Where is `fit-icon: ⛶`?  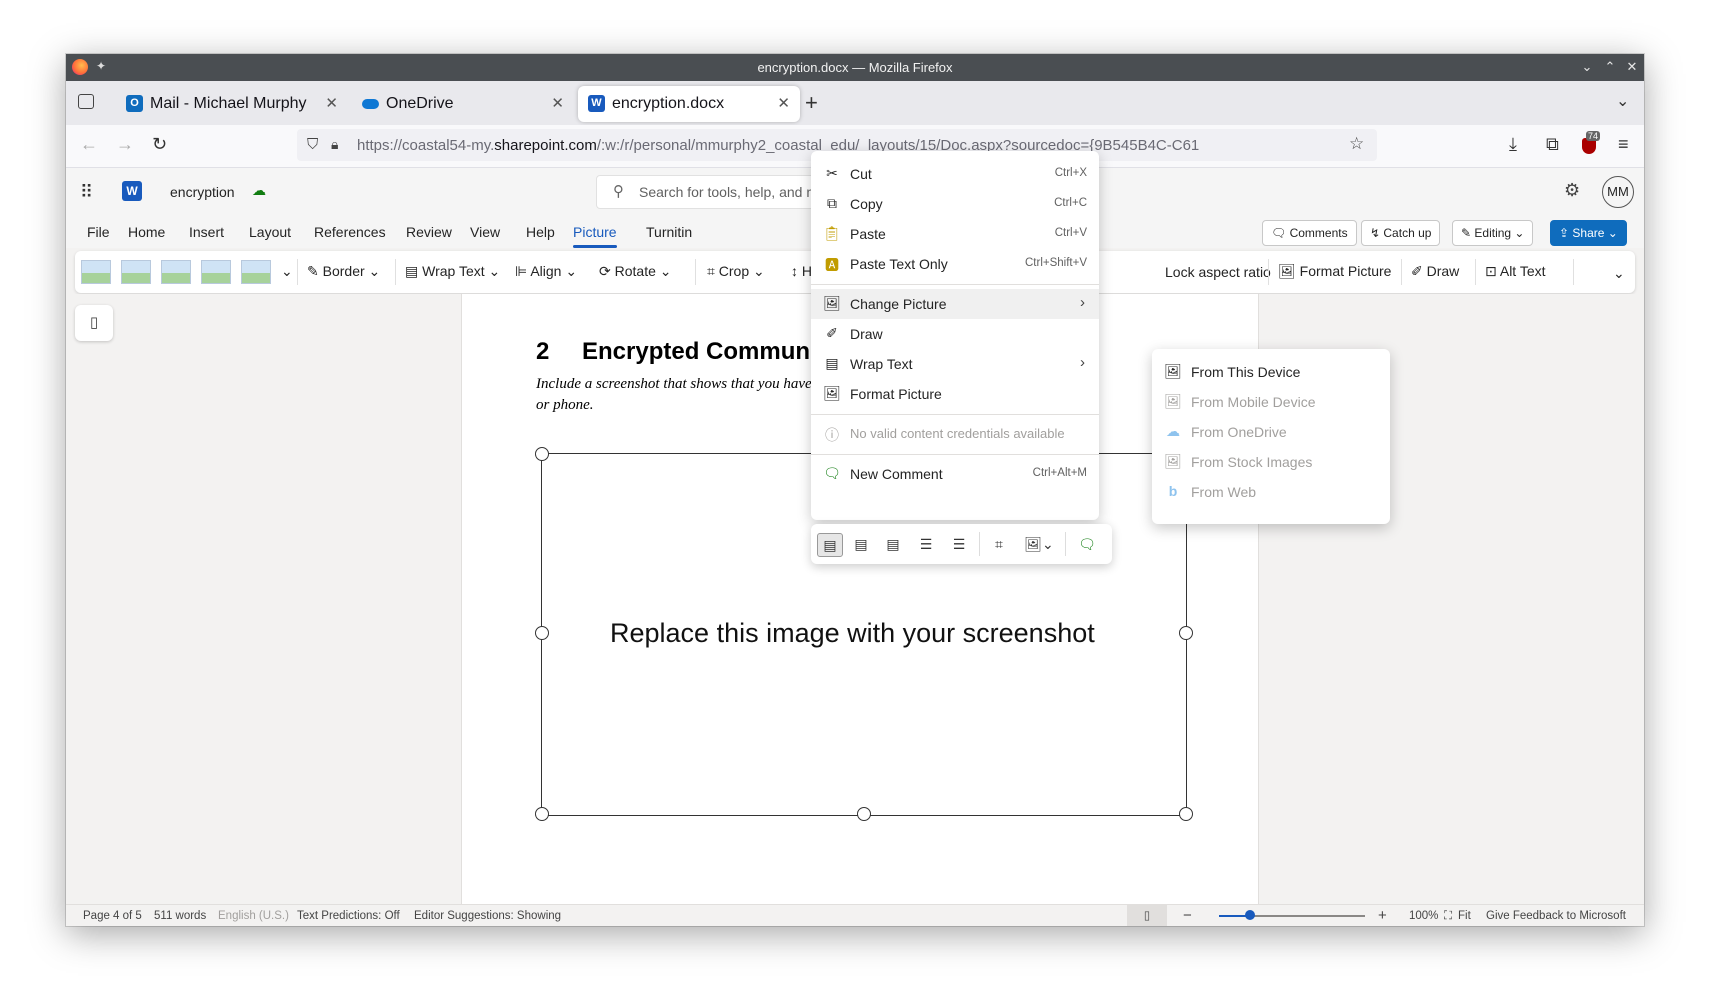
fit-icon: ⛶ is located at coordinates (1448, 916).